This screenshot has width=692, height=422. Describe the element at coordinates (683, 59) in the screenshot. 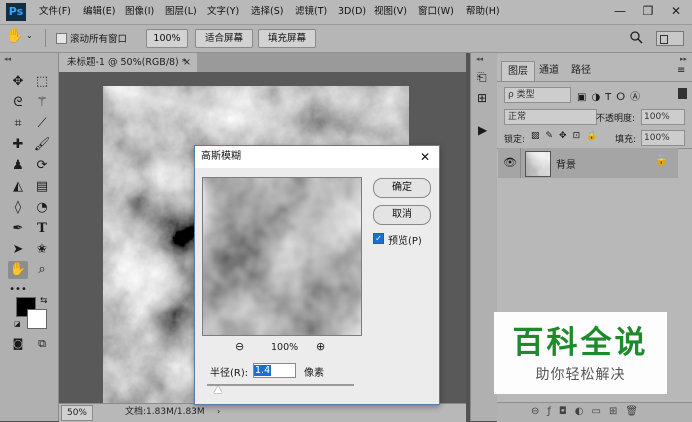

I see `collapse-icon: ▸▸` at that location.